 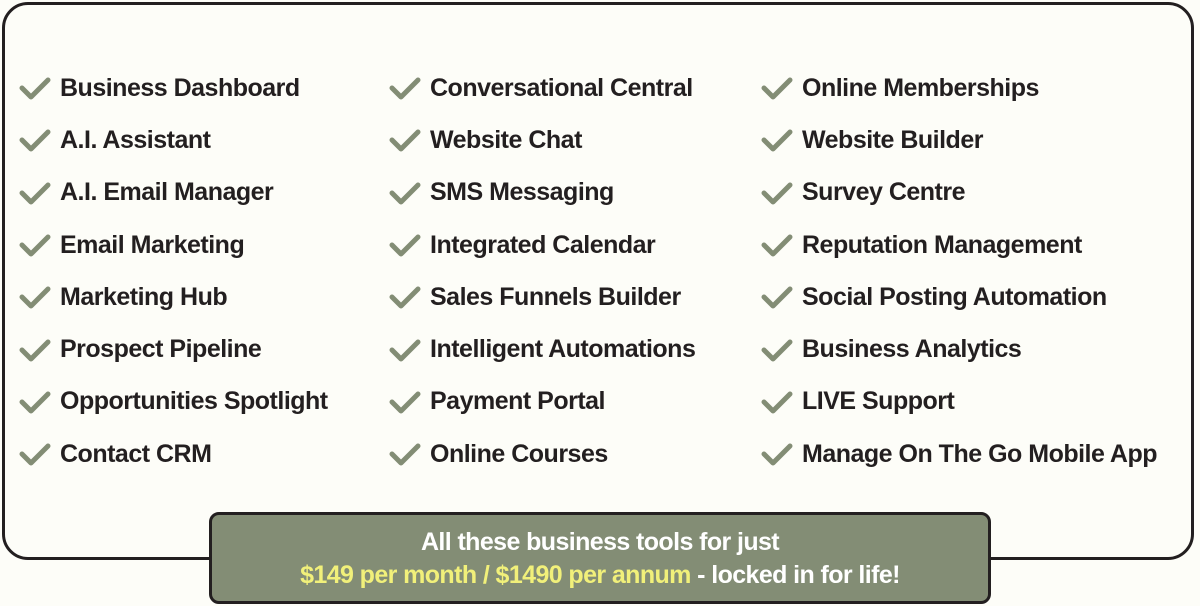 I want to click on feature-label: Business Analytics, so click(x=912, y=349).